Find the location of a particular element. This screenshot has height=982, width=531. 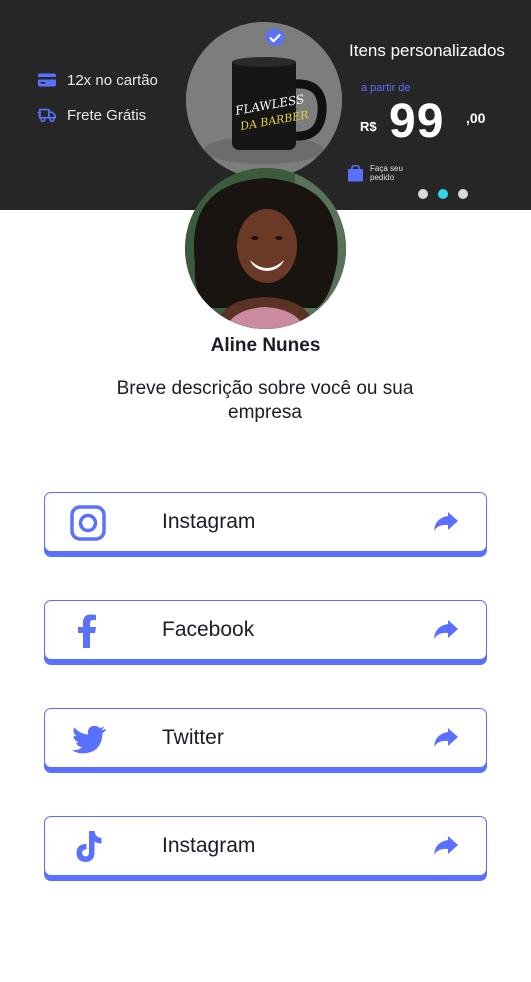

credit-card-icon is located at coordinates (47, 80).